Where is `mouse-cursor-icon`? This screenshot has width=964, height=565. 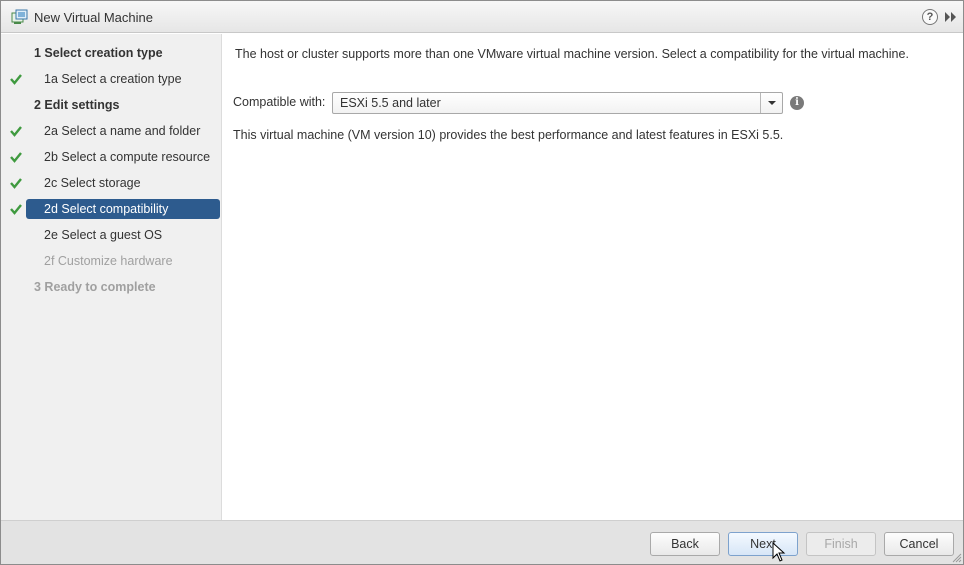
mouse-cursor-icon is located at coordinates (779, 552).